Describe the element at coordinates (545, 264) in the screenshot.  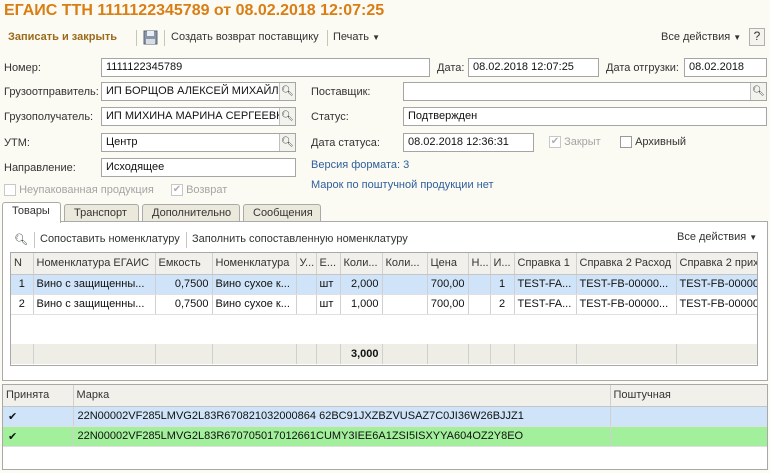
I see `goods-column-header: Справка 1` at that location.